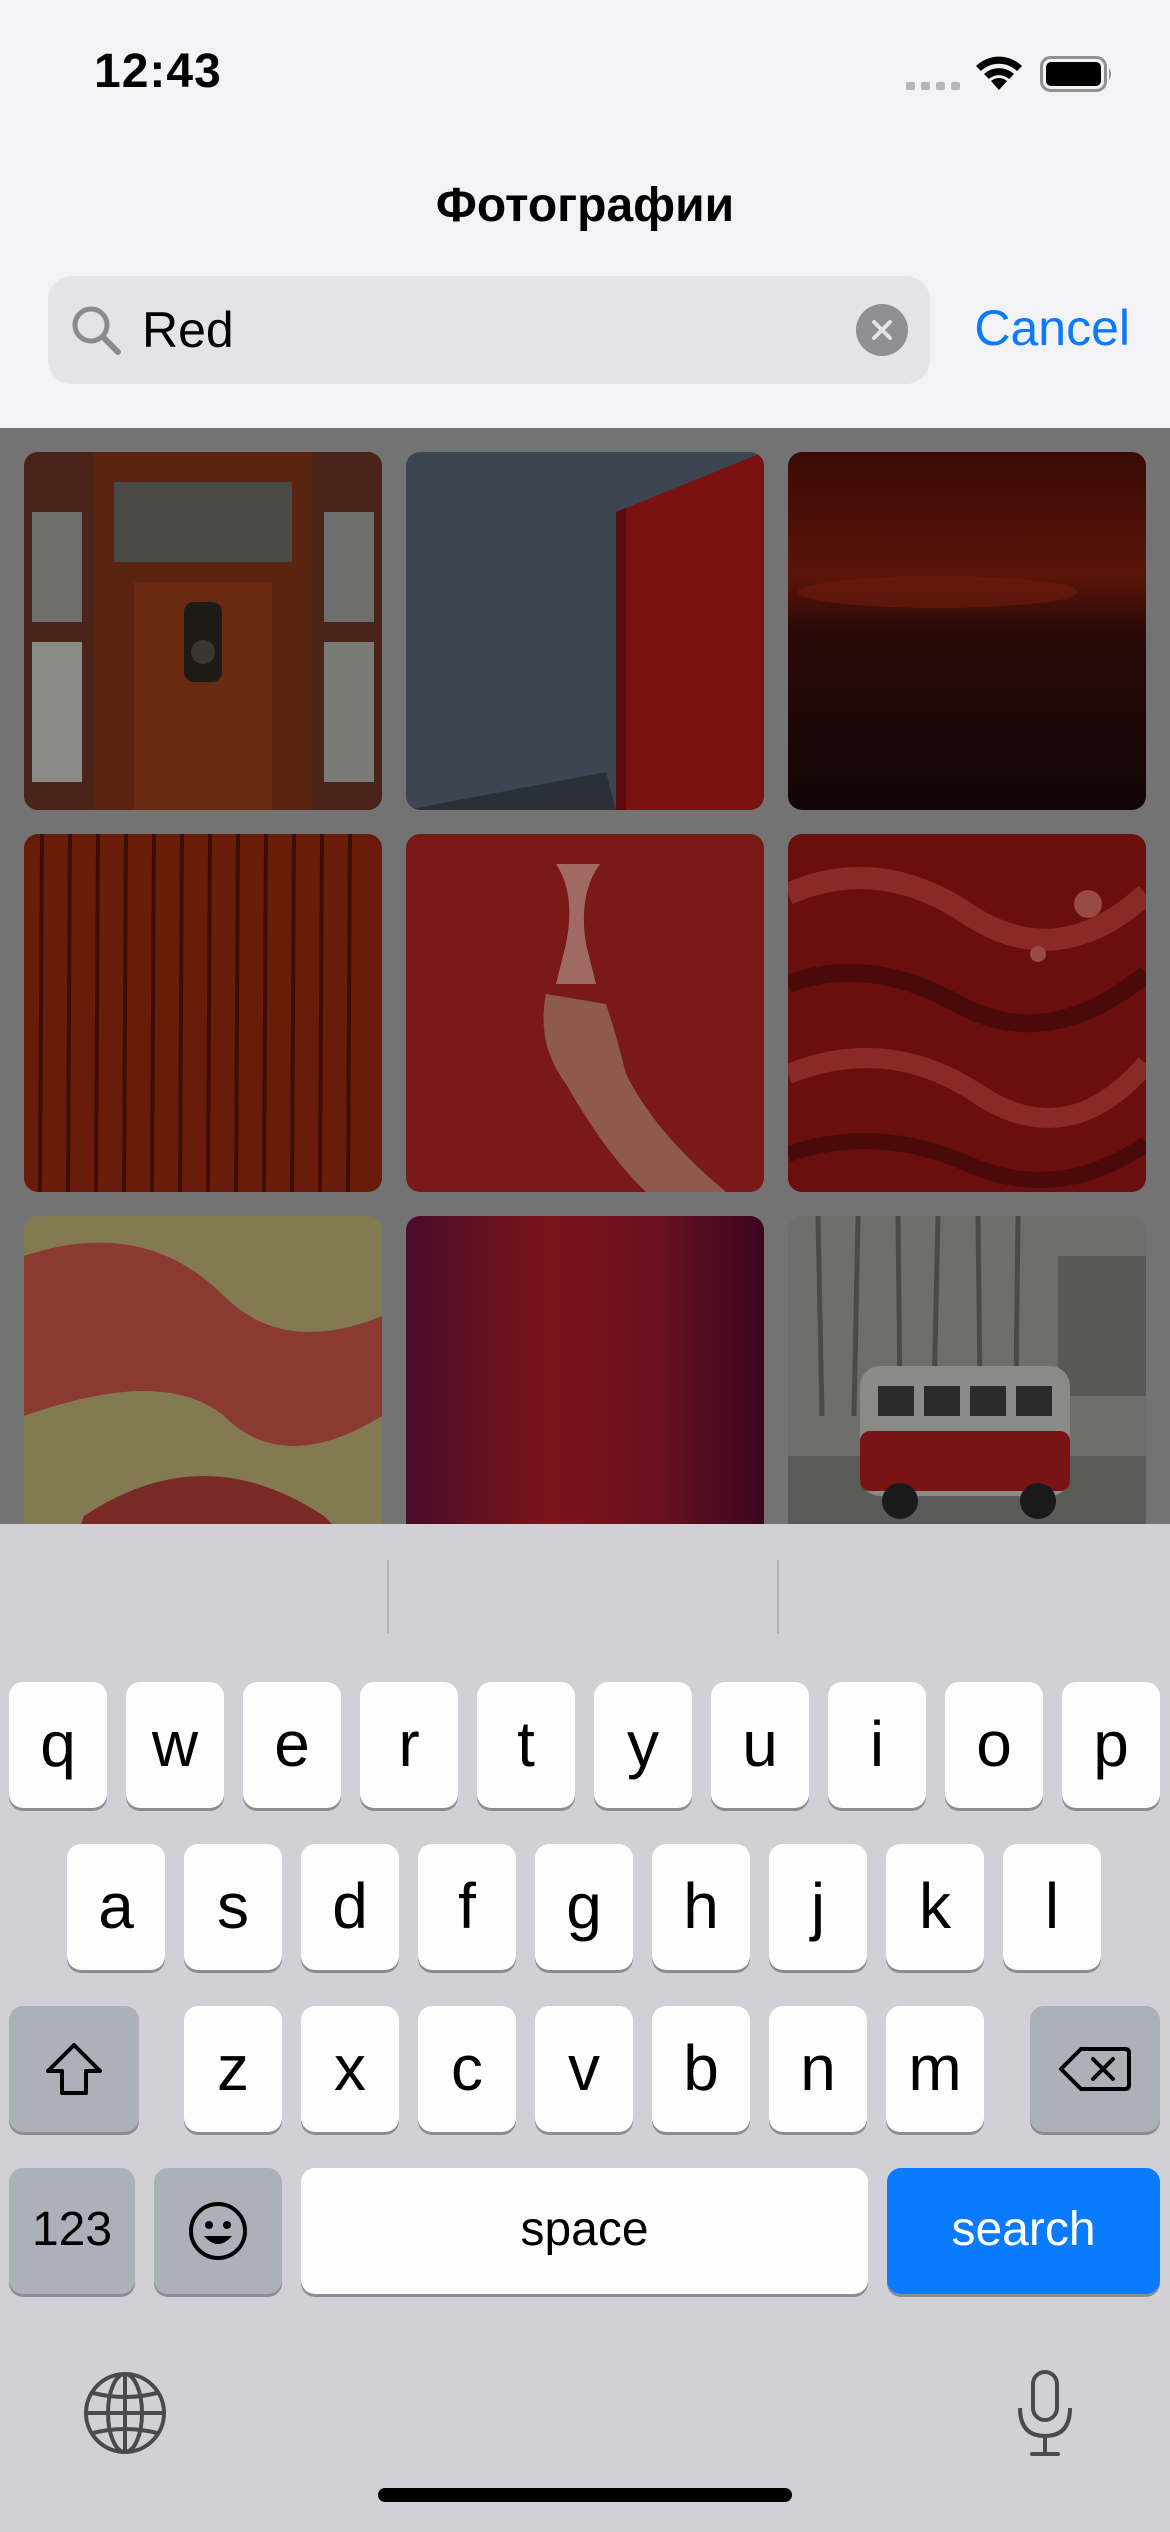  I want to click on search-field, so click(489, 330).